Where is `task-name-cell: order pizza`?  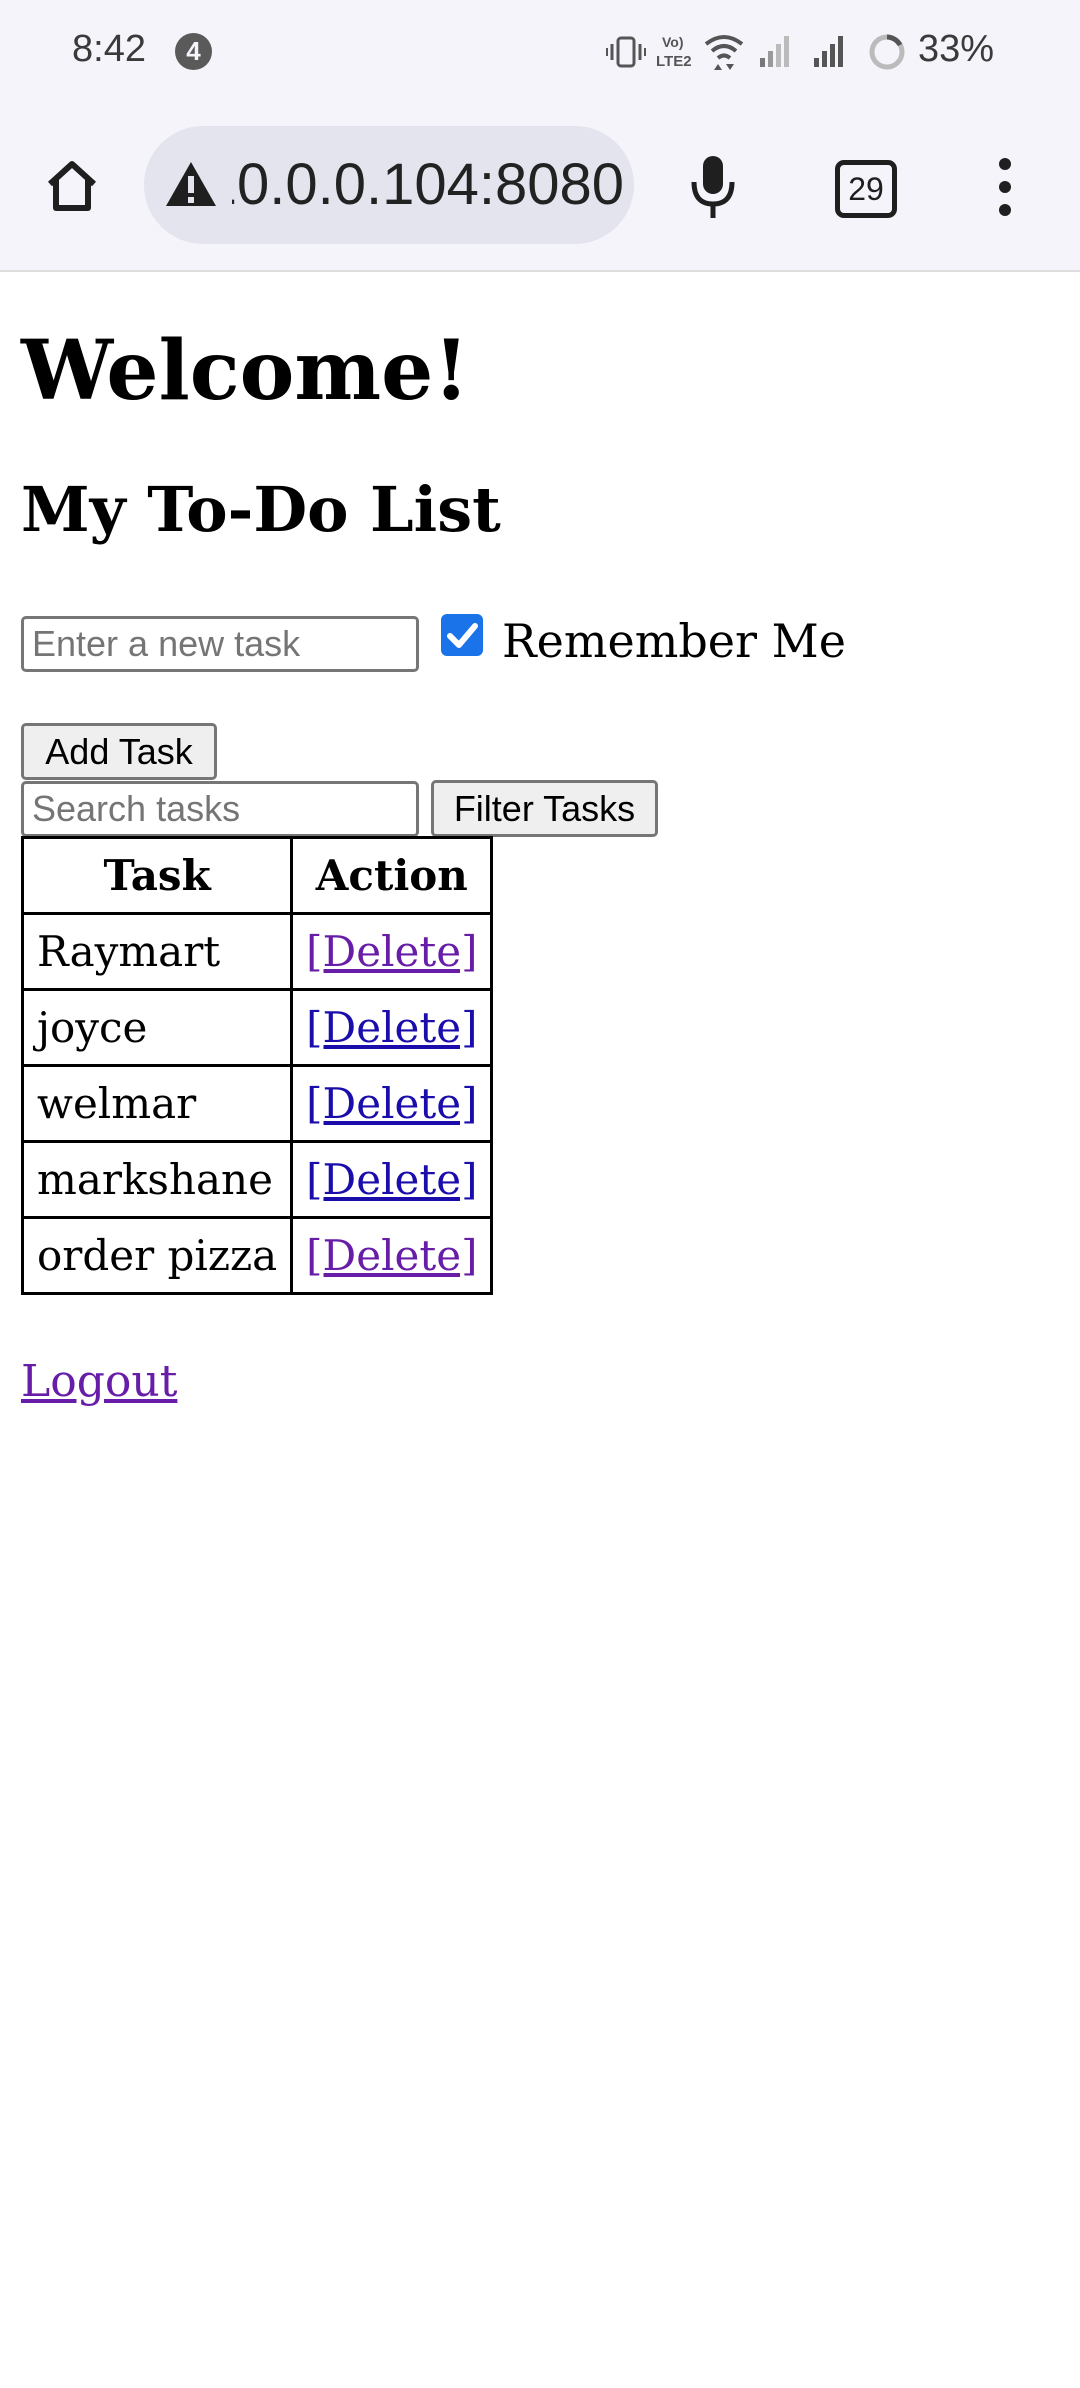
task-name-cell: order pizza is located at coordinates (157, 1255).